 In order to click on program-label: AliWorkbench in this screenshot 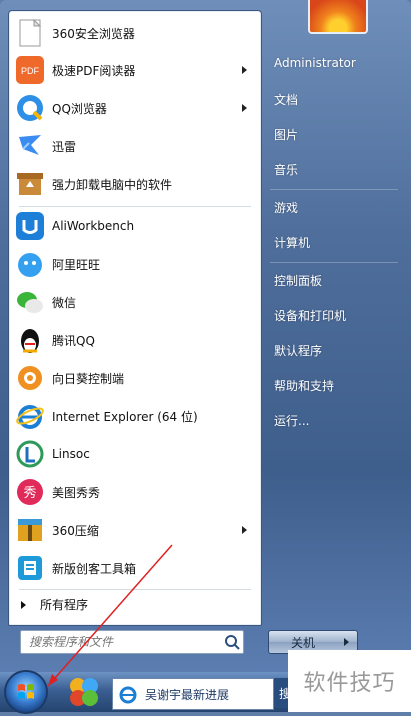, I will do `click(93, 226)`.